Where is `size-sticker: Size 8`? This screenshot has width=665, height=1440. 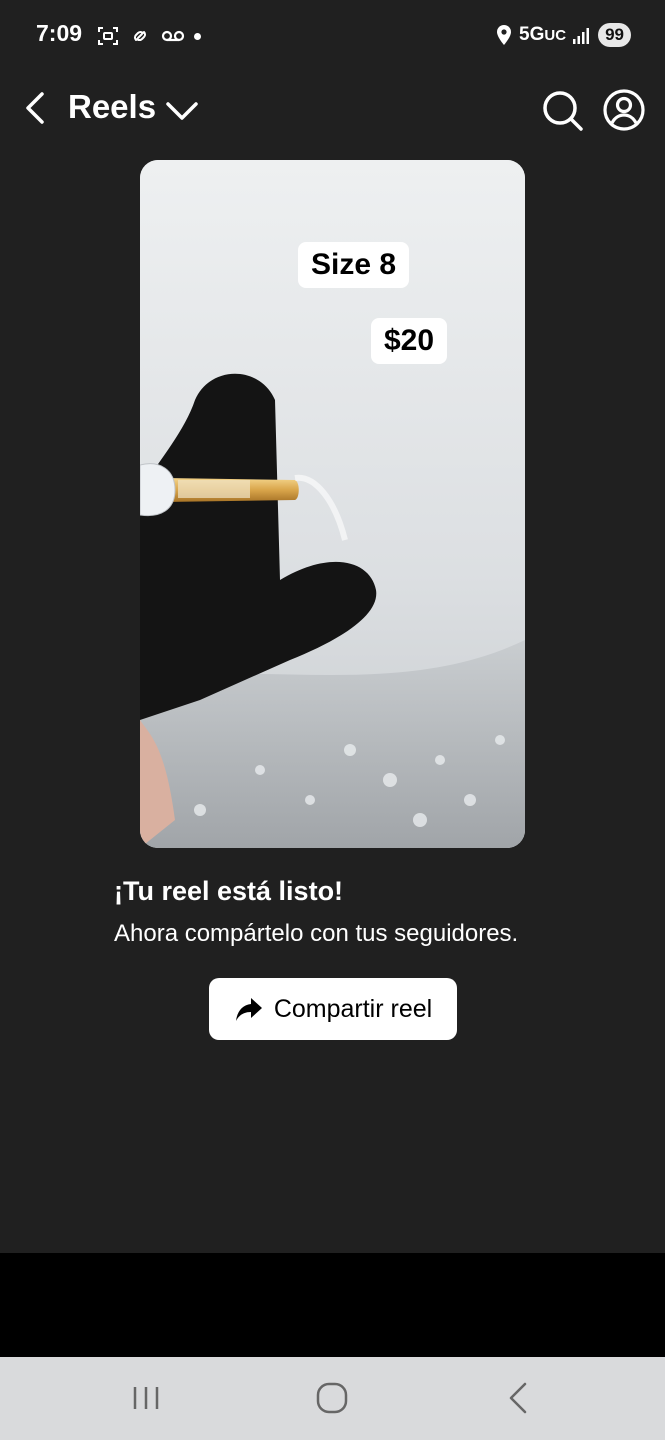 size-sticker: Size 8 is located at coordinates (354, 265).